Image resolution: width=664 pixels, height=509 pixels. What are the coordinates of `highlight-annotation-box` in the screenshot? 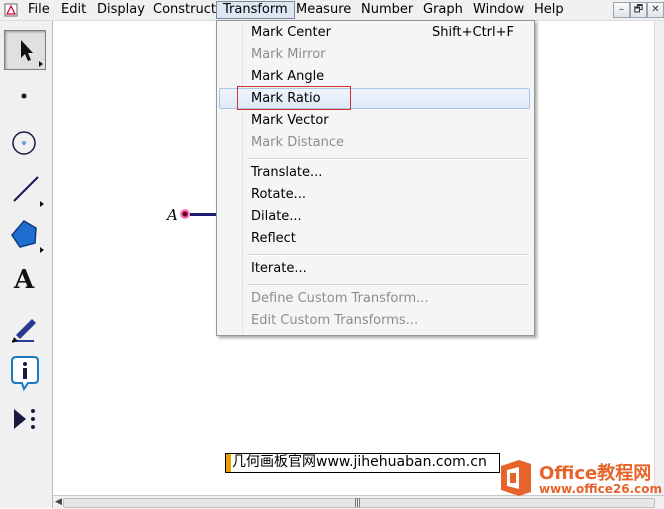 It's located at (294, 98).